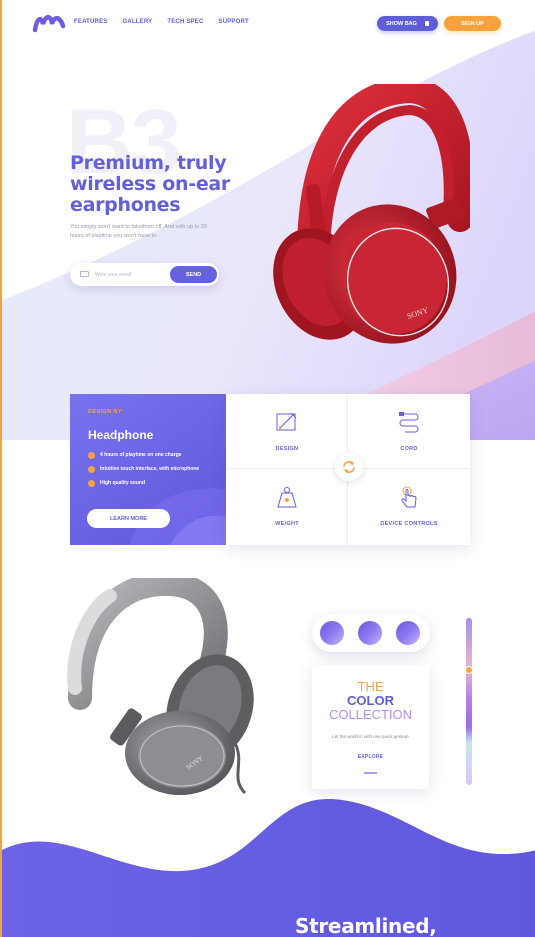 This screenshot has width=535, height=937. Describe the element at coordinates (193, 274) in the screenshot. I see `send-button: SEND` at that location.